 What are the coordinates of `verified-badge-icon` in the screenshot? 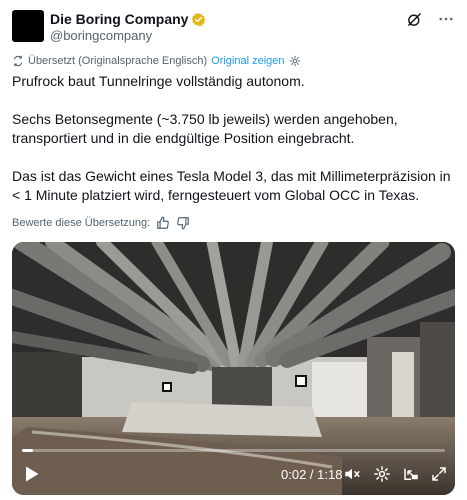 It's located at (198, 19).